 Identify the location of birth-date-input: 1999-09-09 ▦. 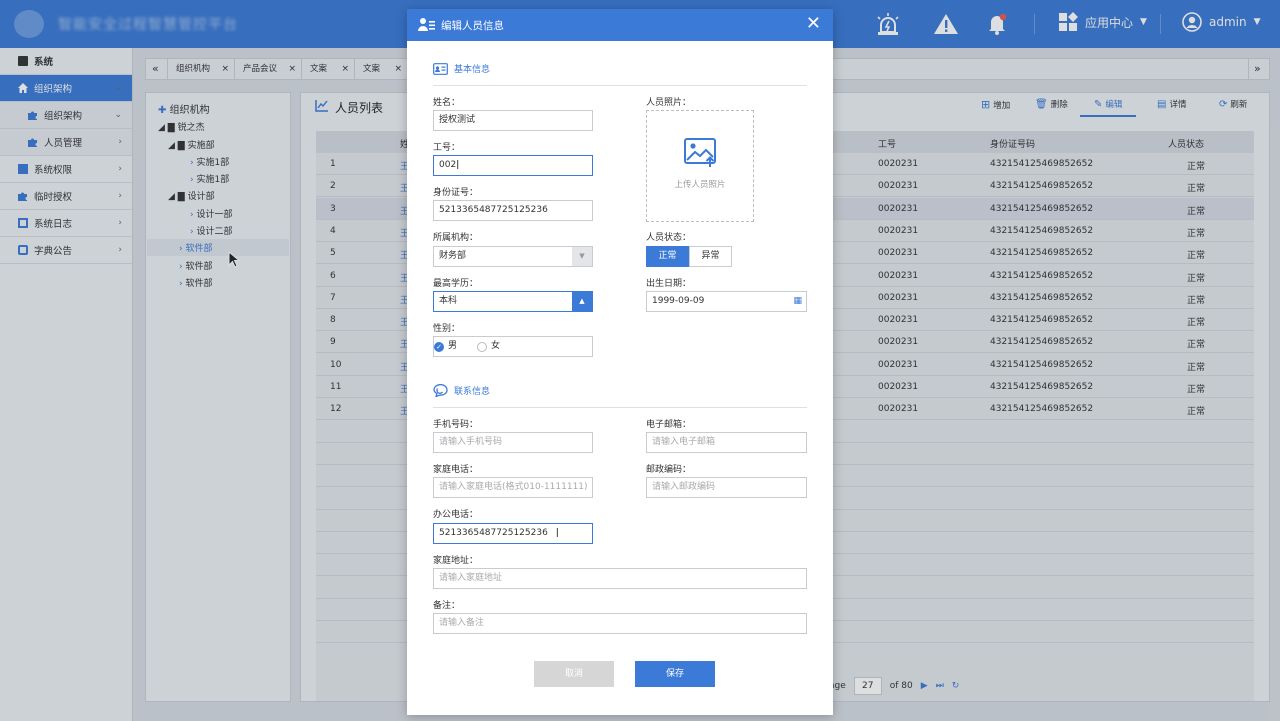
(726, 301).